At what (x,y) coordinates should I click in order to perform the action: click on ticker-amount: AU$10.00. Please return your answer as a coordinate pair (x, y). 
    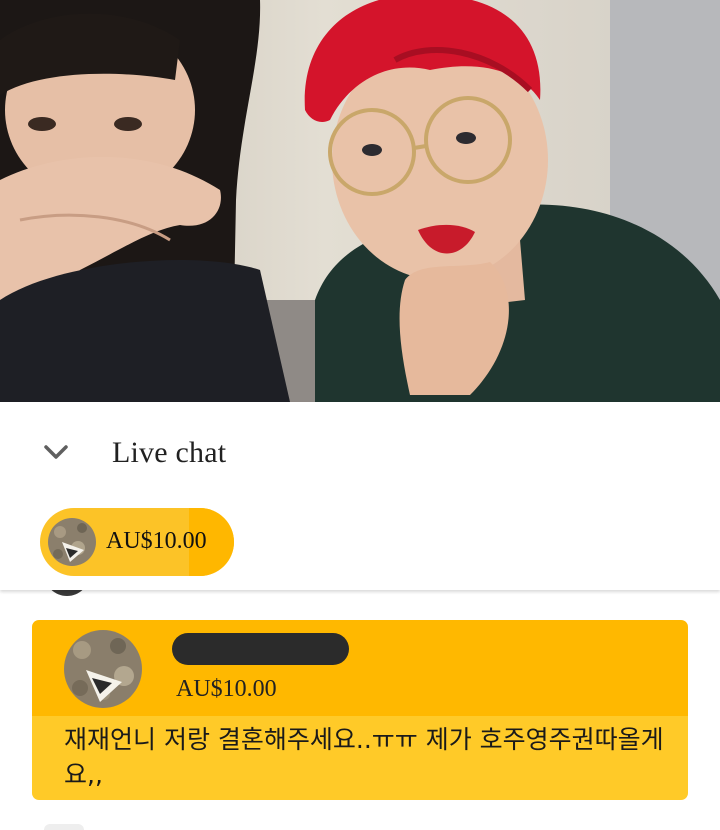
    Looking at the image, I should click on (156, 541).